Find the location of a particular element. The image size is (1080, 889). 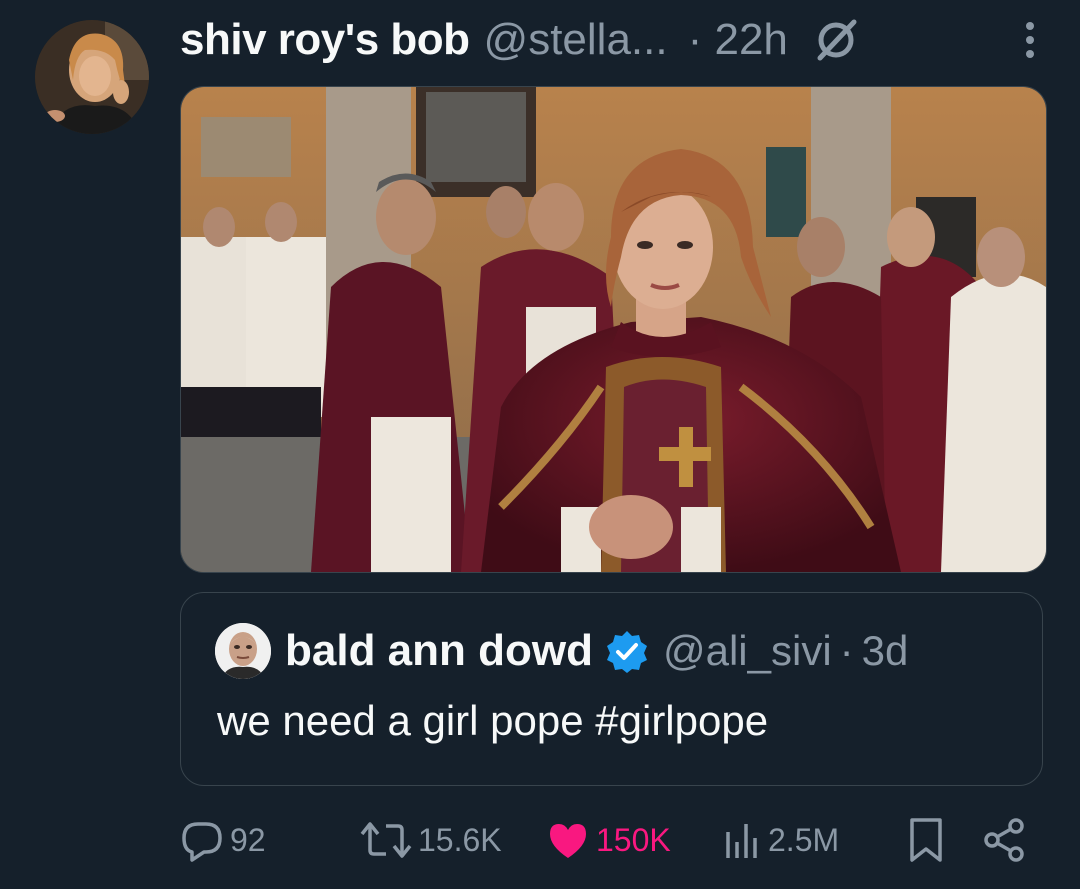

views-count: 2.5M is located at coordinates (804, 839).